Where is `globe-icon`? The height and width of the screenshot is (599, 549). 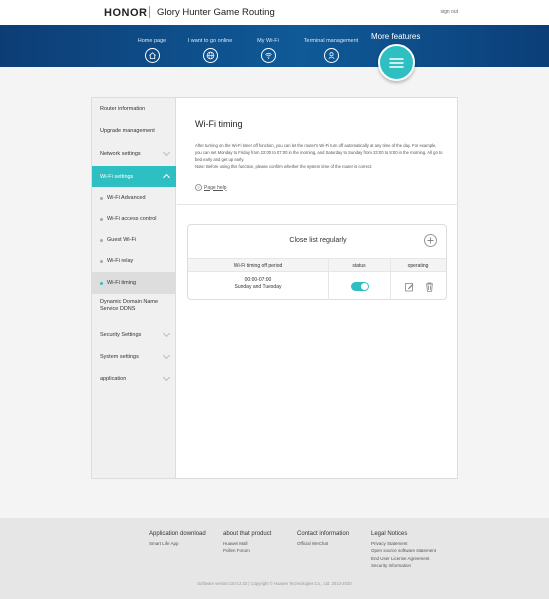 globe-icon is located at coordinates (210, 55).